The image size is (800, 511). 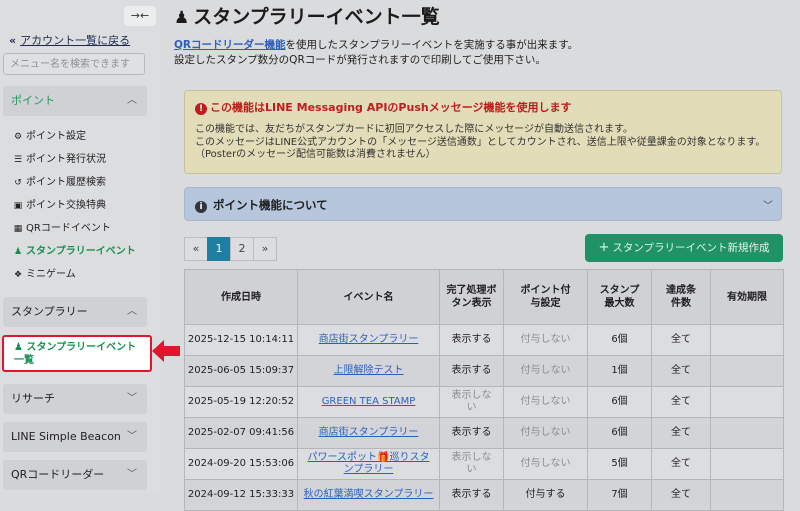 What do you see at coordinates (196, 249) in the screenshot?
I see `pagination-first-button: «` at bounding box center [196, 249].